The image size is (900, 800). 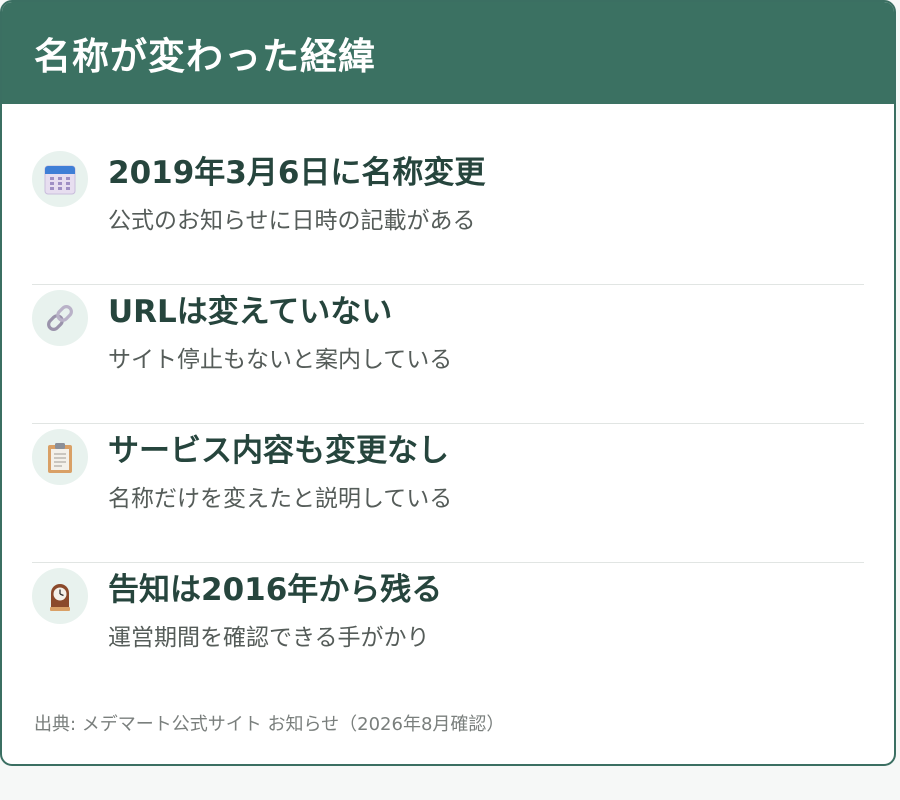 I want to click on item-description: 名称だけを変えたと説明している, so click(x=280, y=499).